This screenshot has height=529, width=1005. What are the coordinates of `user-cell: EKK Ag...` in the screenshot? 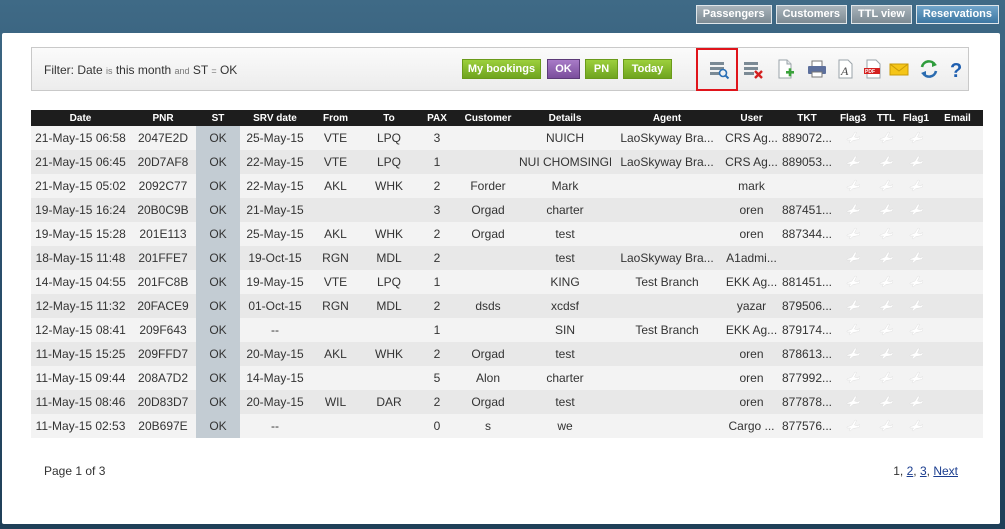 It's located at (751, 282).